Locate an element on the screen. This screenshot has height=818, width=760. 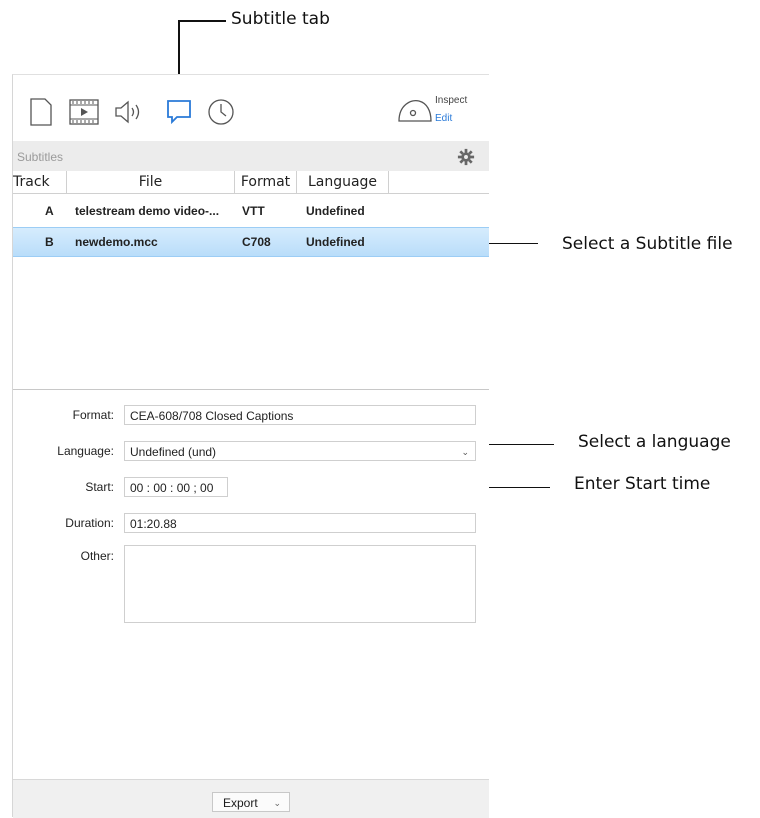
column-header-language: Language is located at coordinates (343, 182).